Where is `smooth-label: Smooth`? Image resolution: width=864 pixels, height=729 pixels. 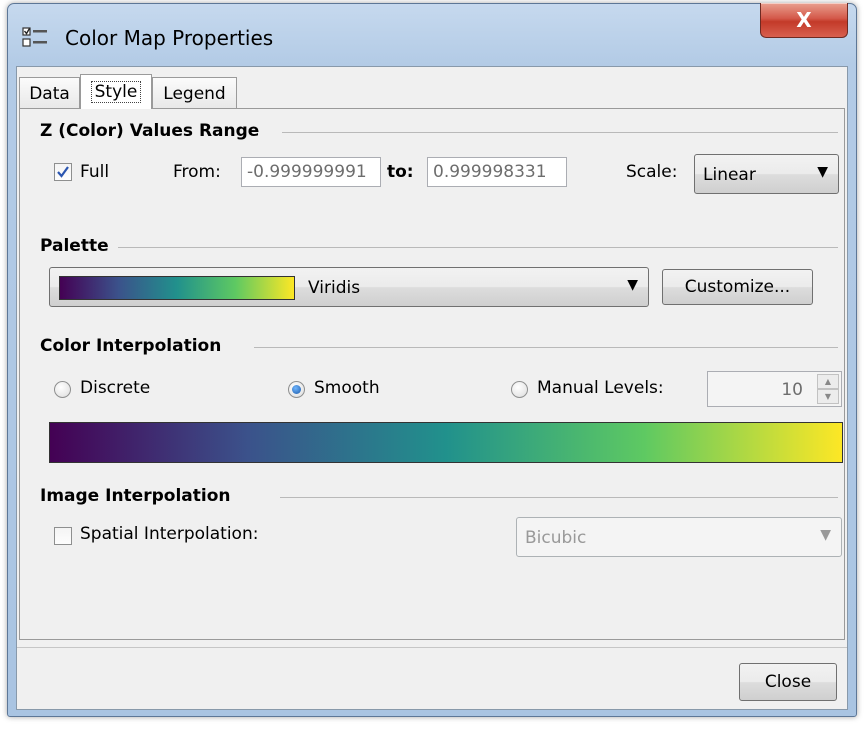
smooth-label: Smooth is located at coordinates (347, 388).